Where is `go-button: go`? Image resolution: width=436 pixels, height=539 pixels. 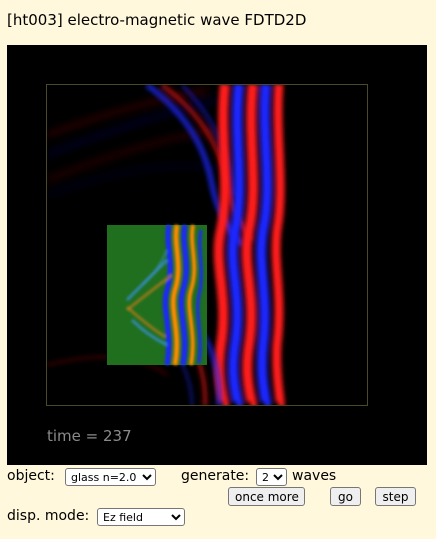
go-button: go is located at coordinates (345, 496).